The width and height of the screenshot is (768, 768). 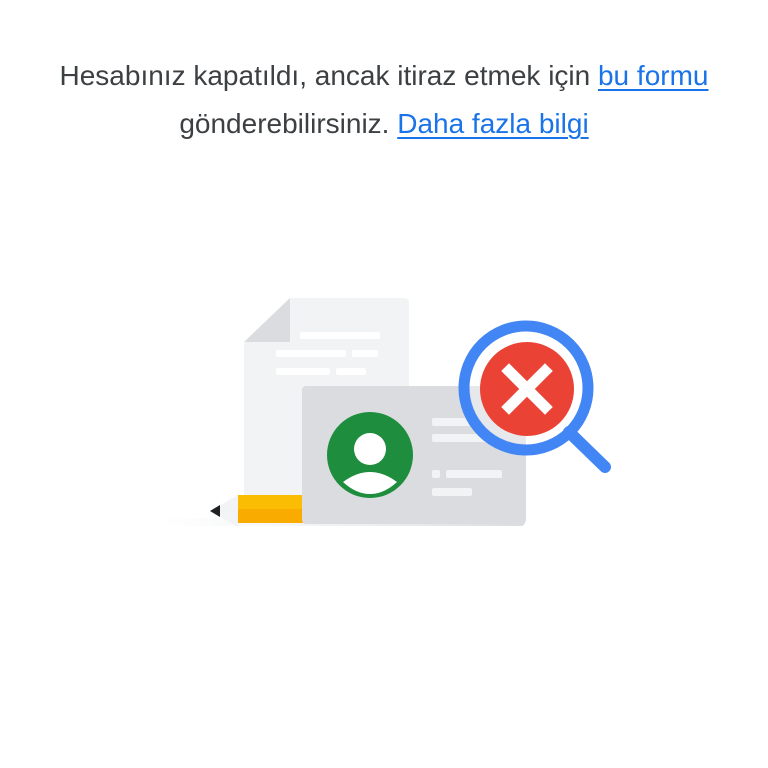 What do you see at coordinates (653, 75) in the screenshot?
I see `appeal-form-link: bu formu` at bounding box center [653, 75].